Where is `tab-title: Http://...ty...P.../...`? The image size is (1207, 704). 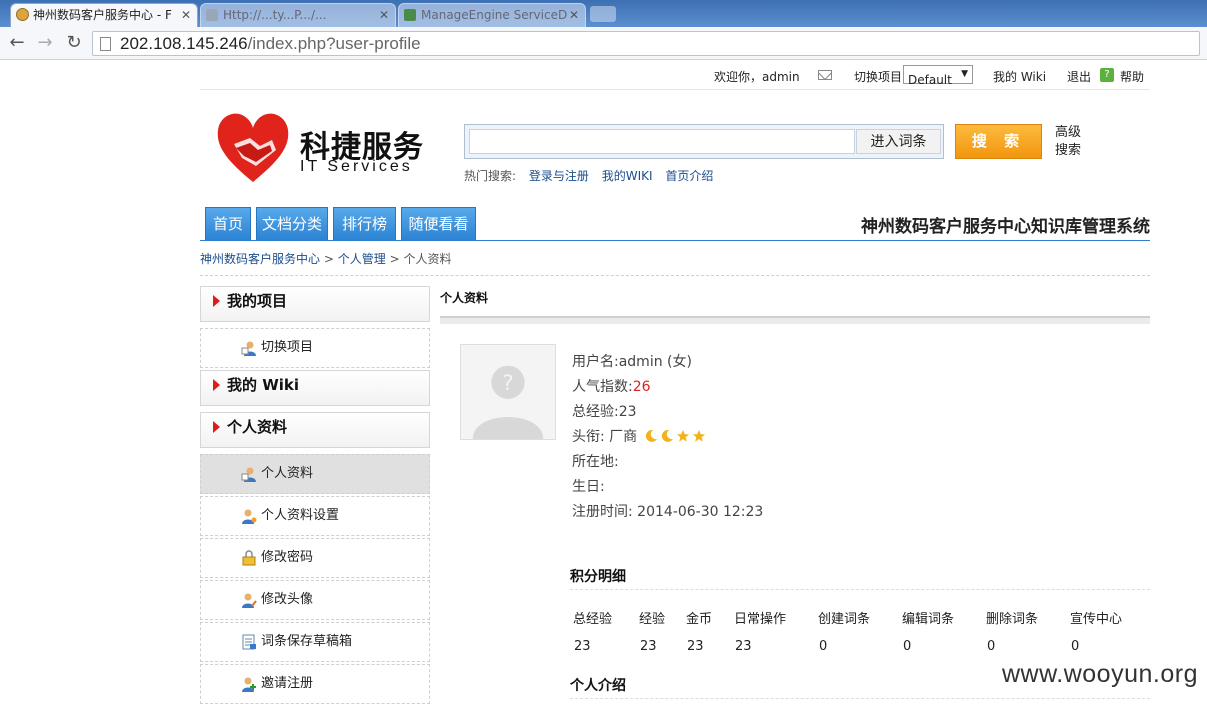 tab-title: Http://...ty...P.../... is located at coordinates (275, 15).